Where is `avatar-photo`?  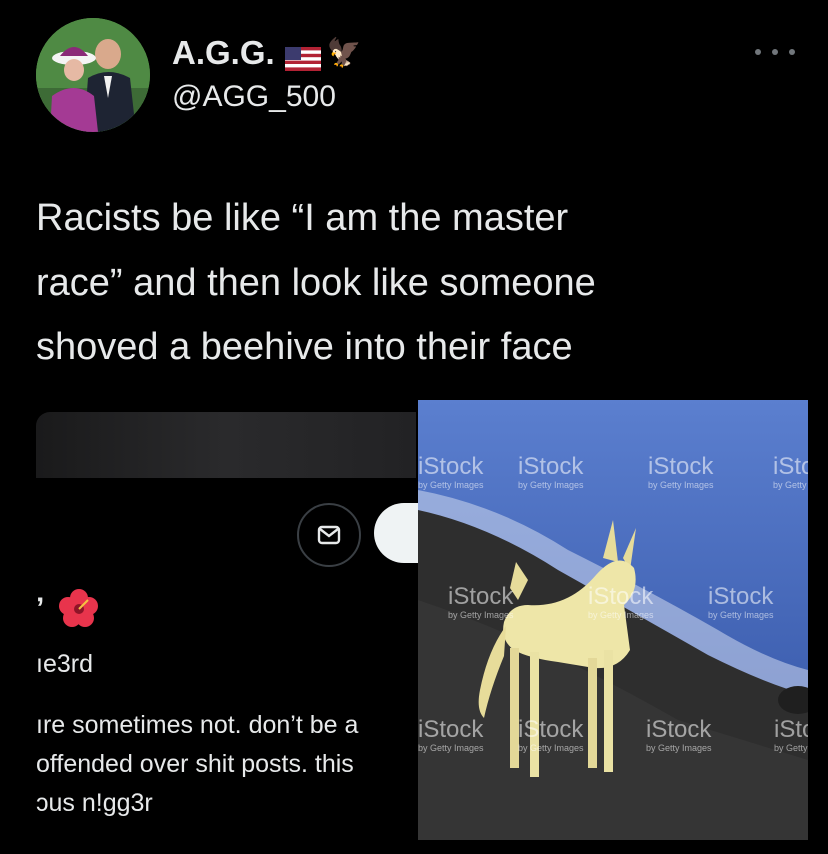 avatar-photo is located at coordinates (93, 75).